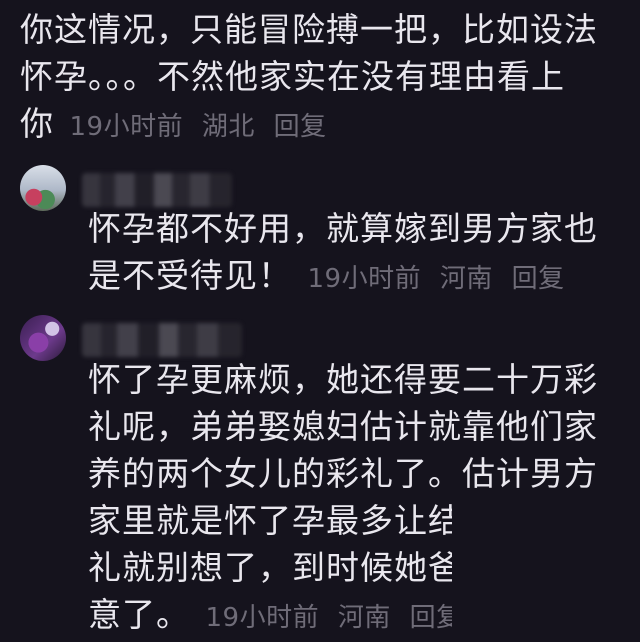 This screenshot has width=640, height=642. I want to click on comment-text-line: 礼呢，弟弟娶媳妇估计就靠他们家, so click(343, 426).